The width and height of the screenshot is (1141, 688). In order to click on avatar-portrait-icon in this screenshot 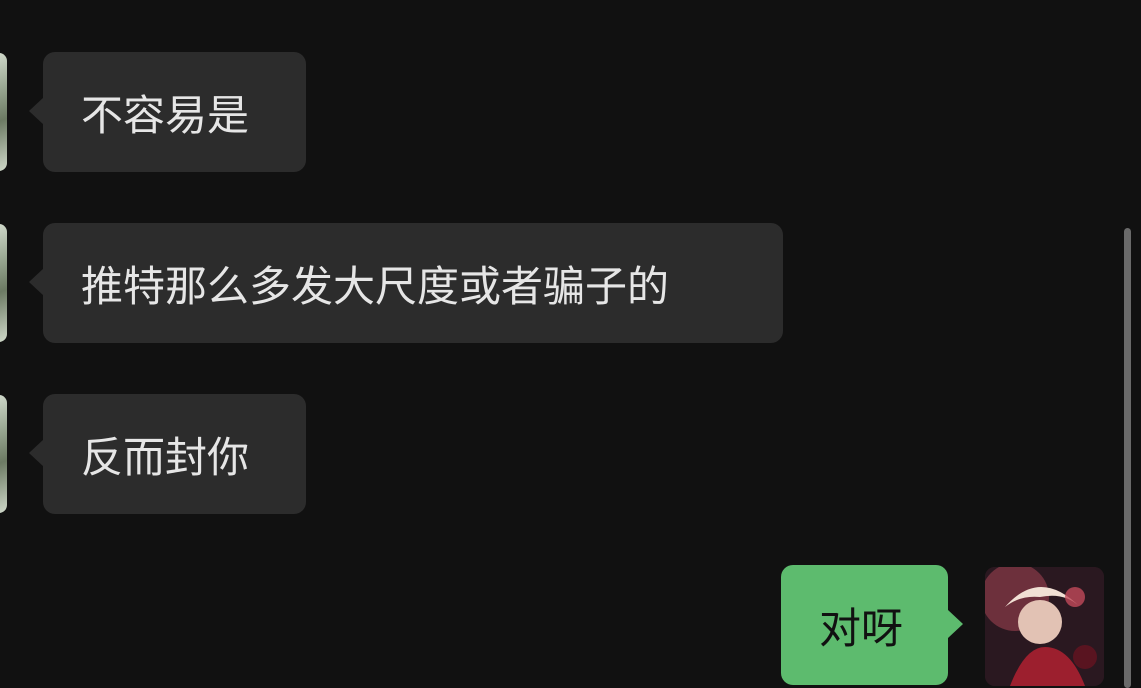, I will do `click(1044, 626)`.